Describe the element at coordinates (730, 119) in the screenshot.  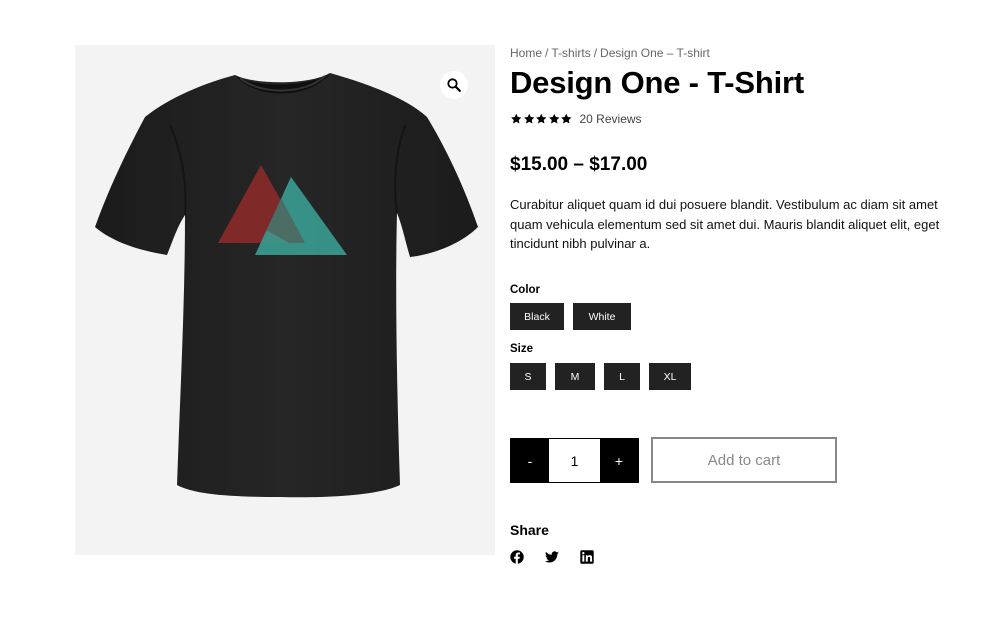
I see `rating: 20 Reviews` at that location.